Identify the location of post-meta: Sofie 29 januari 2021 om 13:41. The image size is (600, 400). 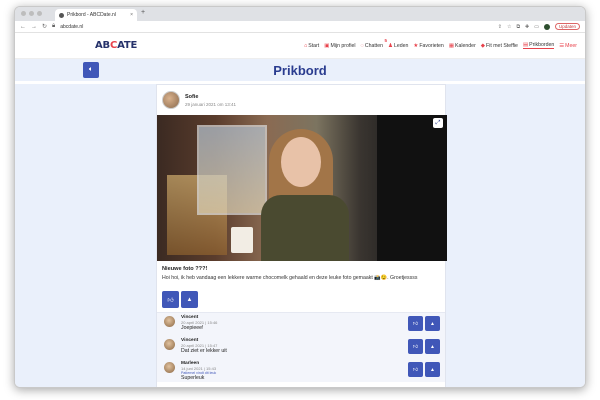
(210, 100).